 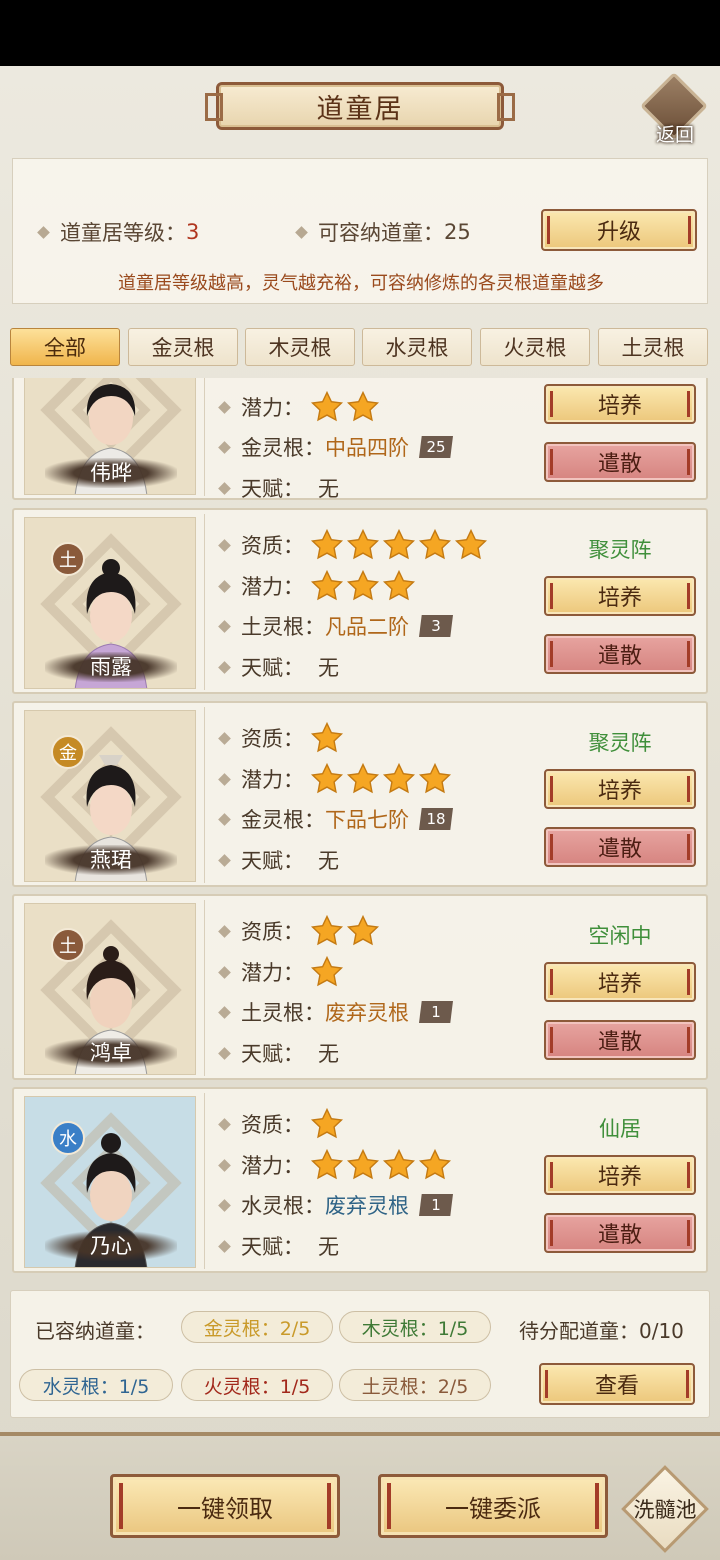 I want to click on status-bar, so click(x=360, y=33).